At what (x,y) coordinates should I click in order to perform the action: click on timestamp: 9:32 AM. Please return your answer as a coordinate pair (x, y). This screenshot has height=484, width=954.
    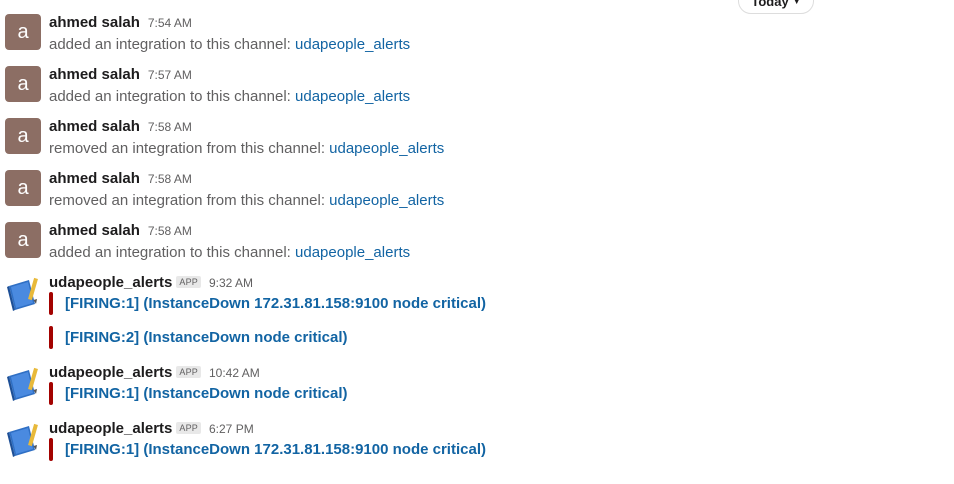
    Looking at the image, I should click on (231, 283).